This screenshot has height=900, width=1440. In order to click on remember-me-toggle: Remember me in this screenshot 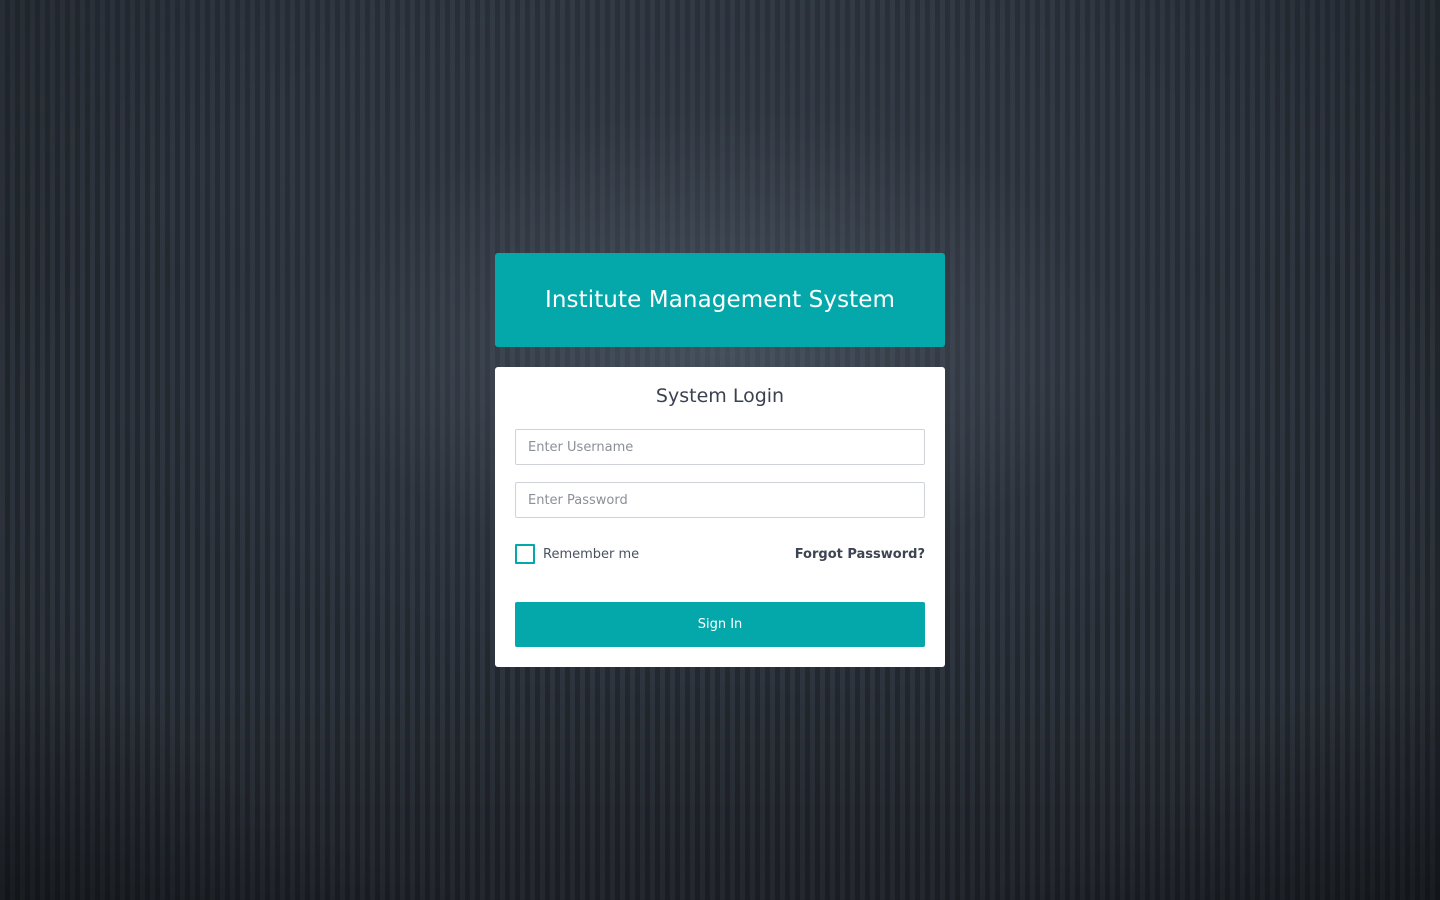, I will do `click(577, 554)`.